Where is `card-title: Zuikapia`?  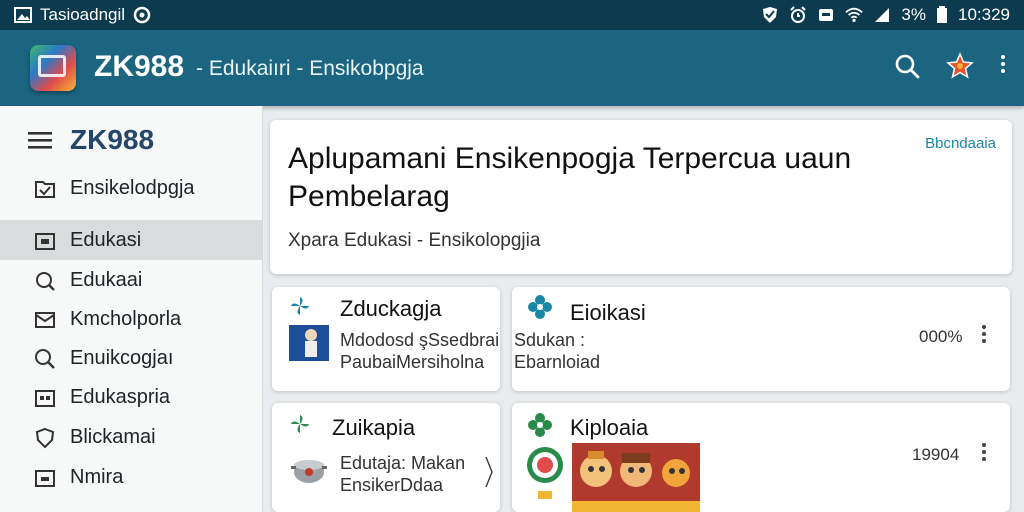
card-title: Zuikapia is located at coordinates (374, 427).